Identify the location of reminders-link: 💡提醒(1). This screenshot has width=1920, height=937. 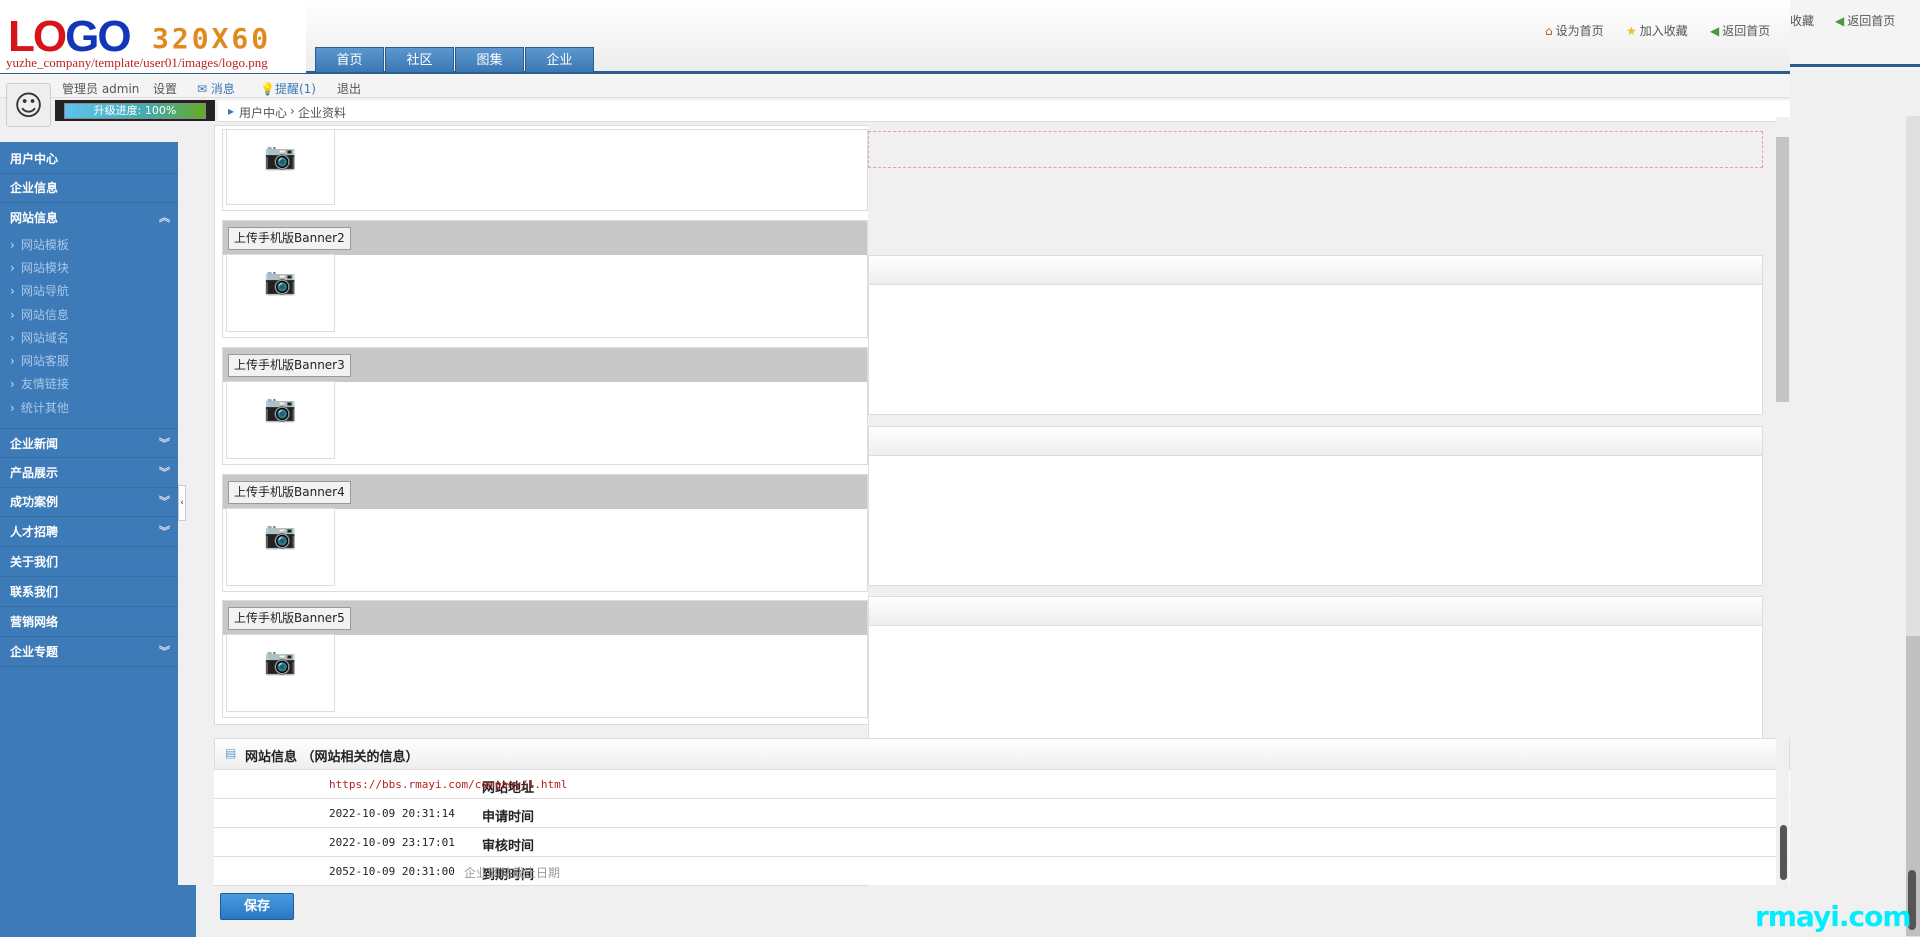
(288, 88).